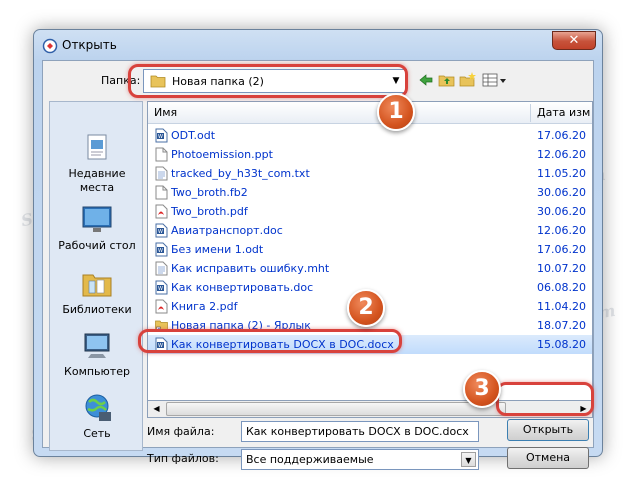  I want to click on recent-places-icon, so click(97, 147).